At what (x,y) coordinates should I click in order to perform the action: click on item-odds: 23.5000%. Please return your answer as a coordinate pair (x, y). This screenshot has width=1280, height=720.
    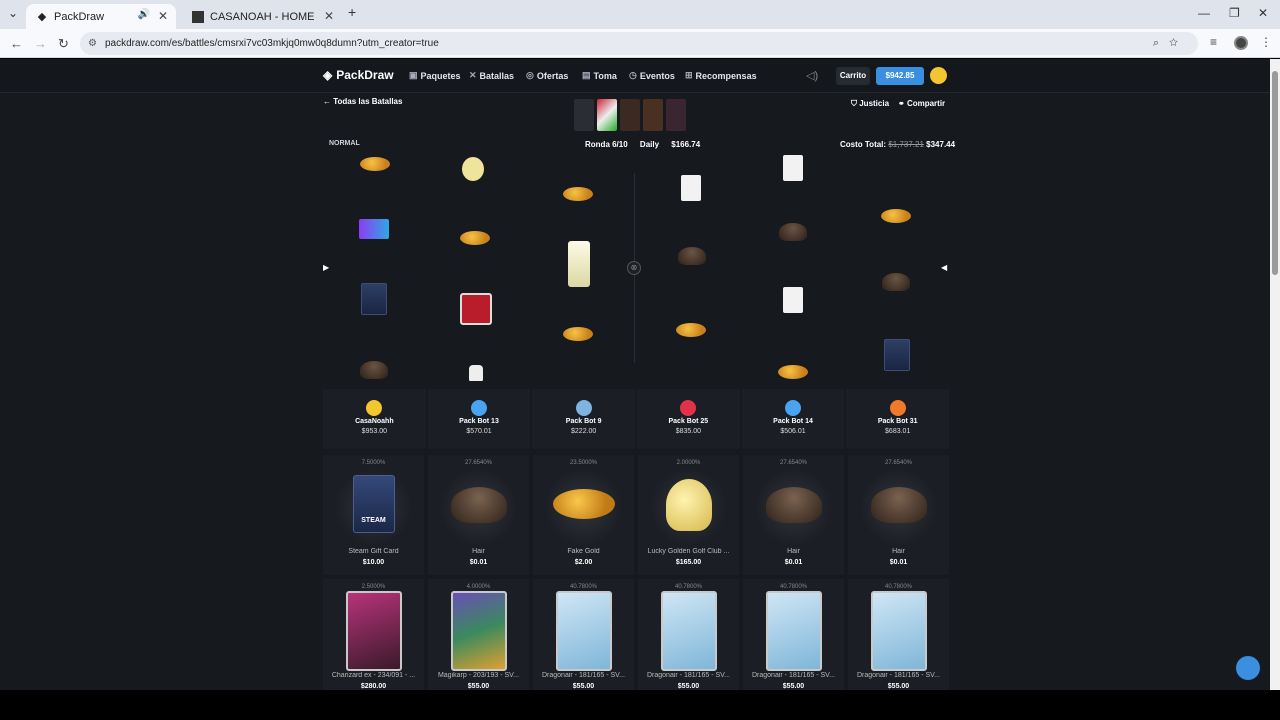
    Looking at the image, I should click on (583, 463).